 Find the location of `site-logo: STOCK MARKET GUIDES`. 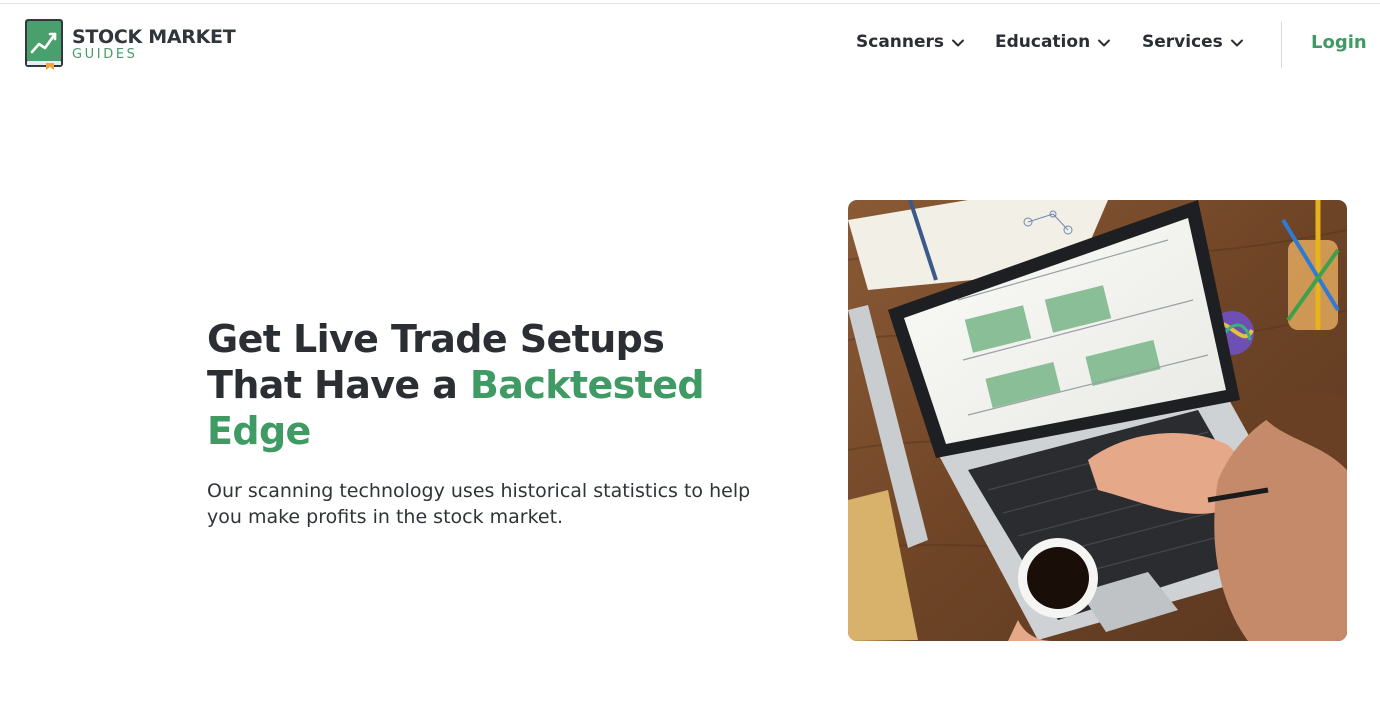

site-logo: STOCK MARKET GUIDES is located at coordinates (130, 44).